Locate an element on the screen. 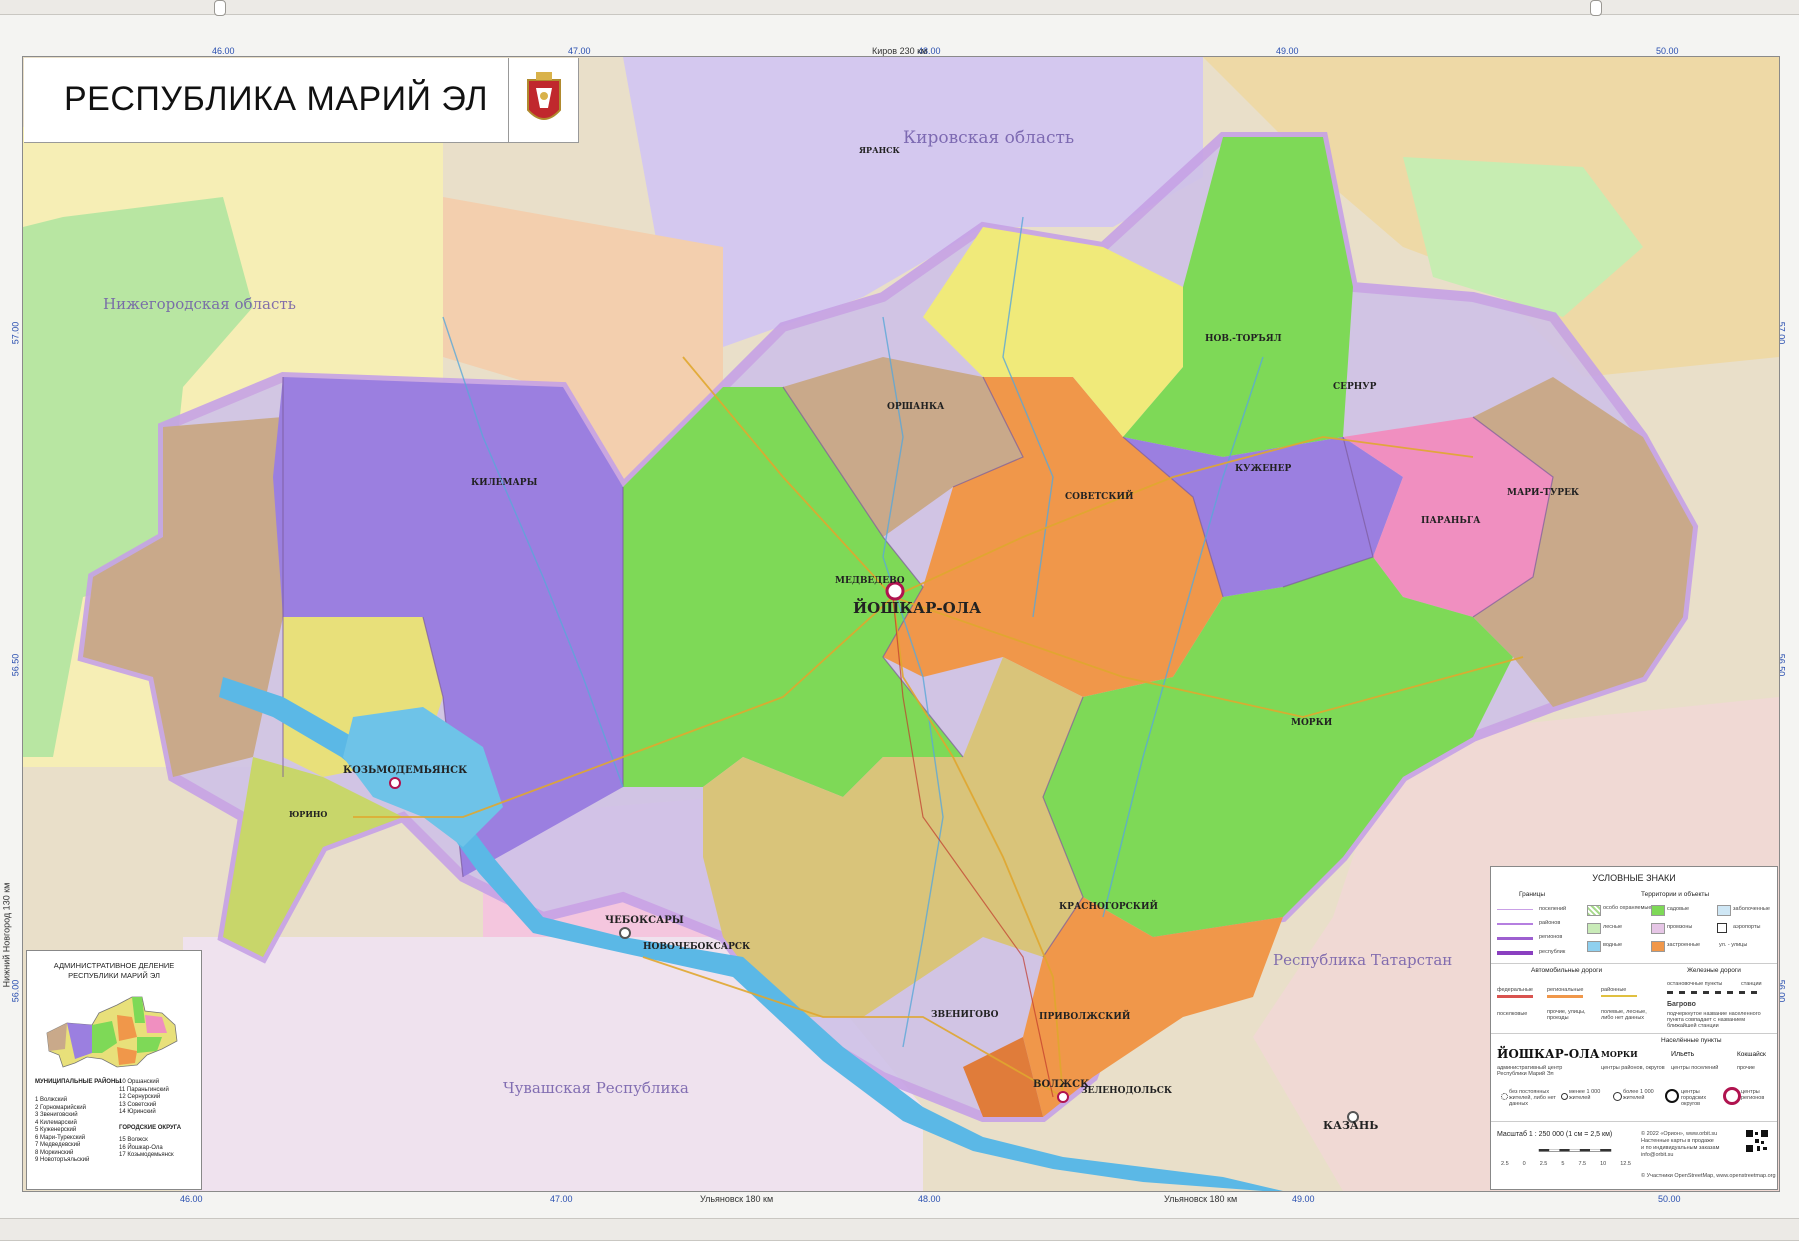 Image resolution: width=1799 pixels, height=1241 pixels. city-label-zvenigovo: ЗВЕНИГОВО is located at coordinates (965, 1015).